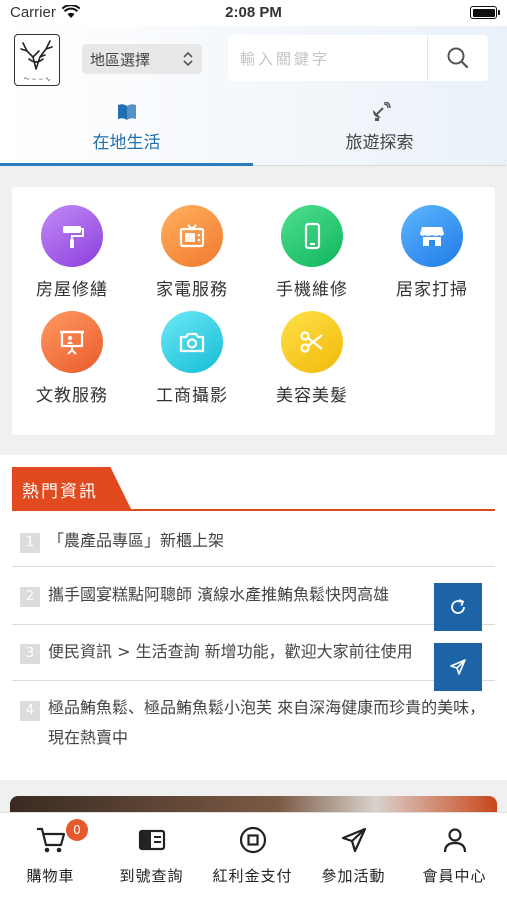 This screenshot has width=507, height=900. I want to click on tab-bonus-pay: 紅利金支付, so click(252, 856).